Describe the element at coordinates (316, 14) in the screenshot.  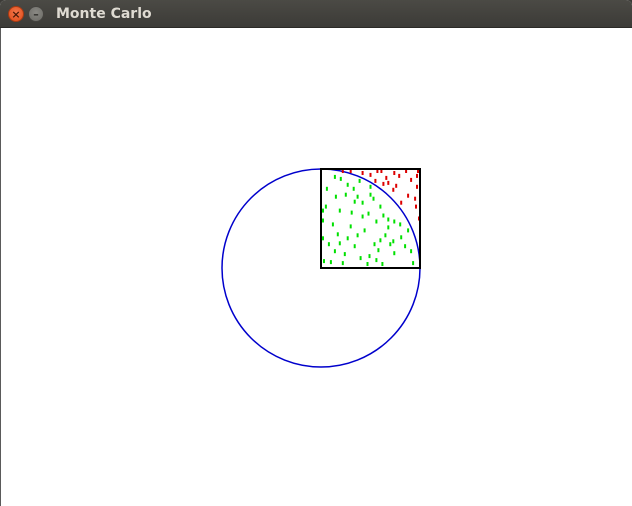
I see `title-bar: × – Monte Carlo` at that location.